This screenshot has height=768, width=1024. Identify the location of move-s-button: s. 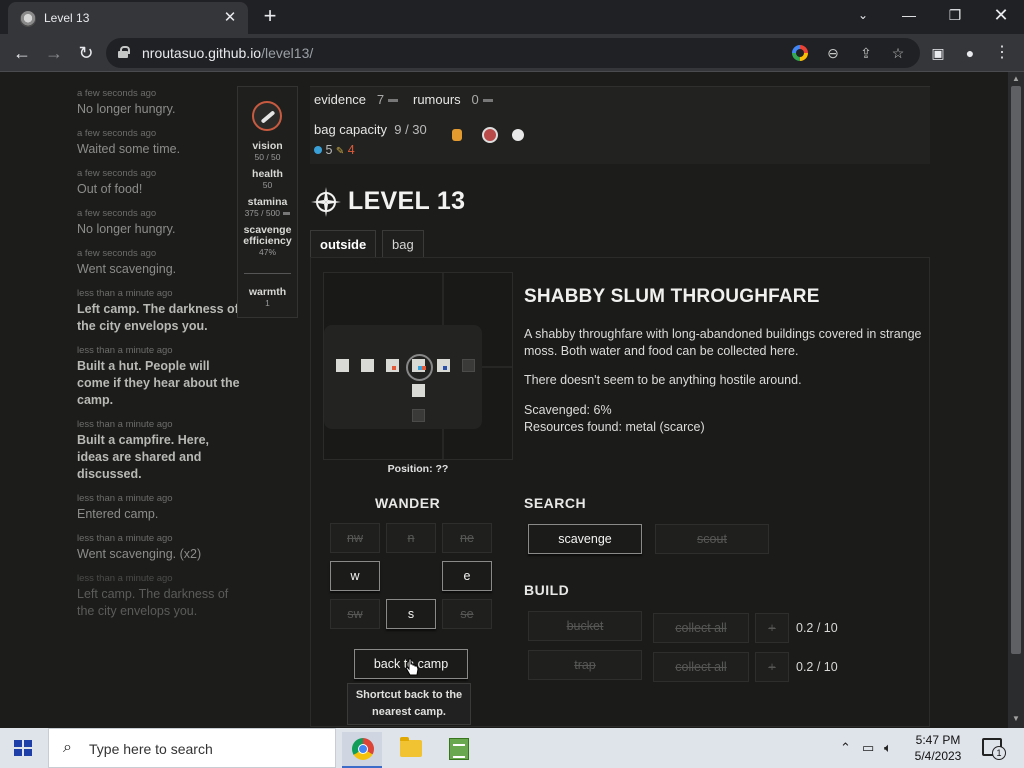
(411, 614).